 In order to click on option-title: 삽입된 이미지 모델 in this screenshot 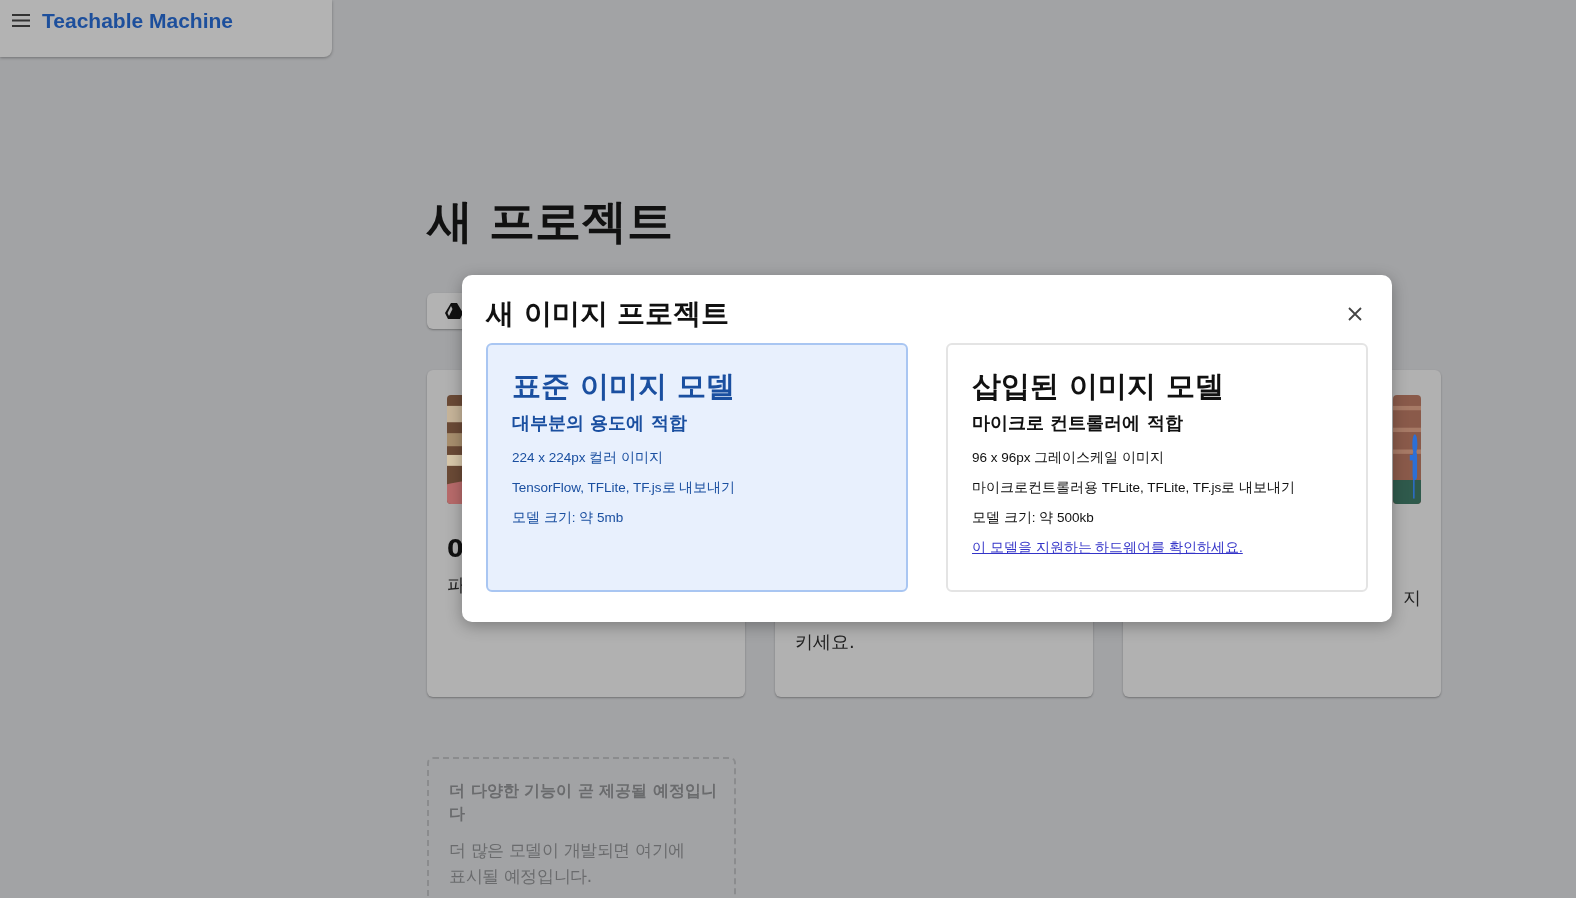, I will do `click(1099, 386)`.